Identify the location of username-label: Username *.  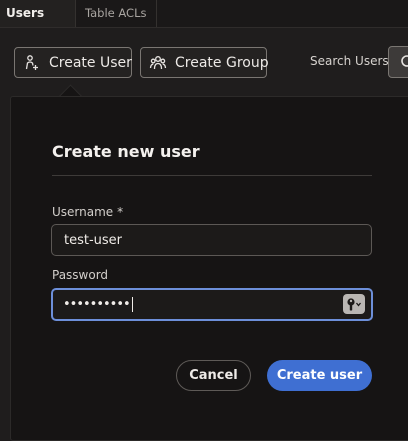
(87, 212).